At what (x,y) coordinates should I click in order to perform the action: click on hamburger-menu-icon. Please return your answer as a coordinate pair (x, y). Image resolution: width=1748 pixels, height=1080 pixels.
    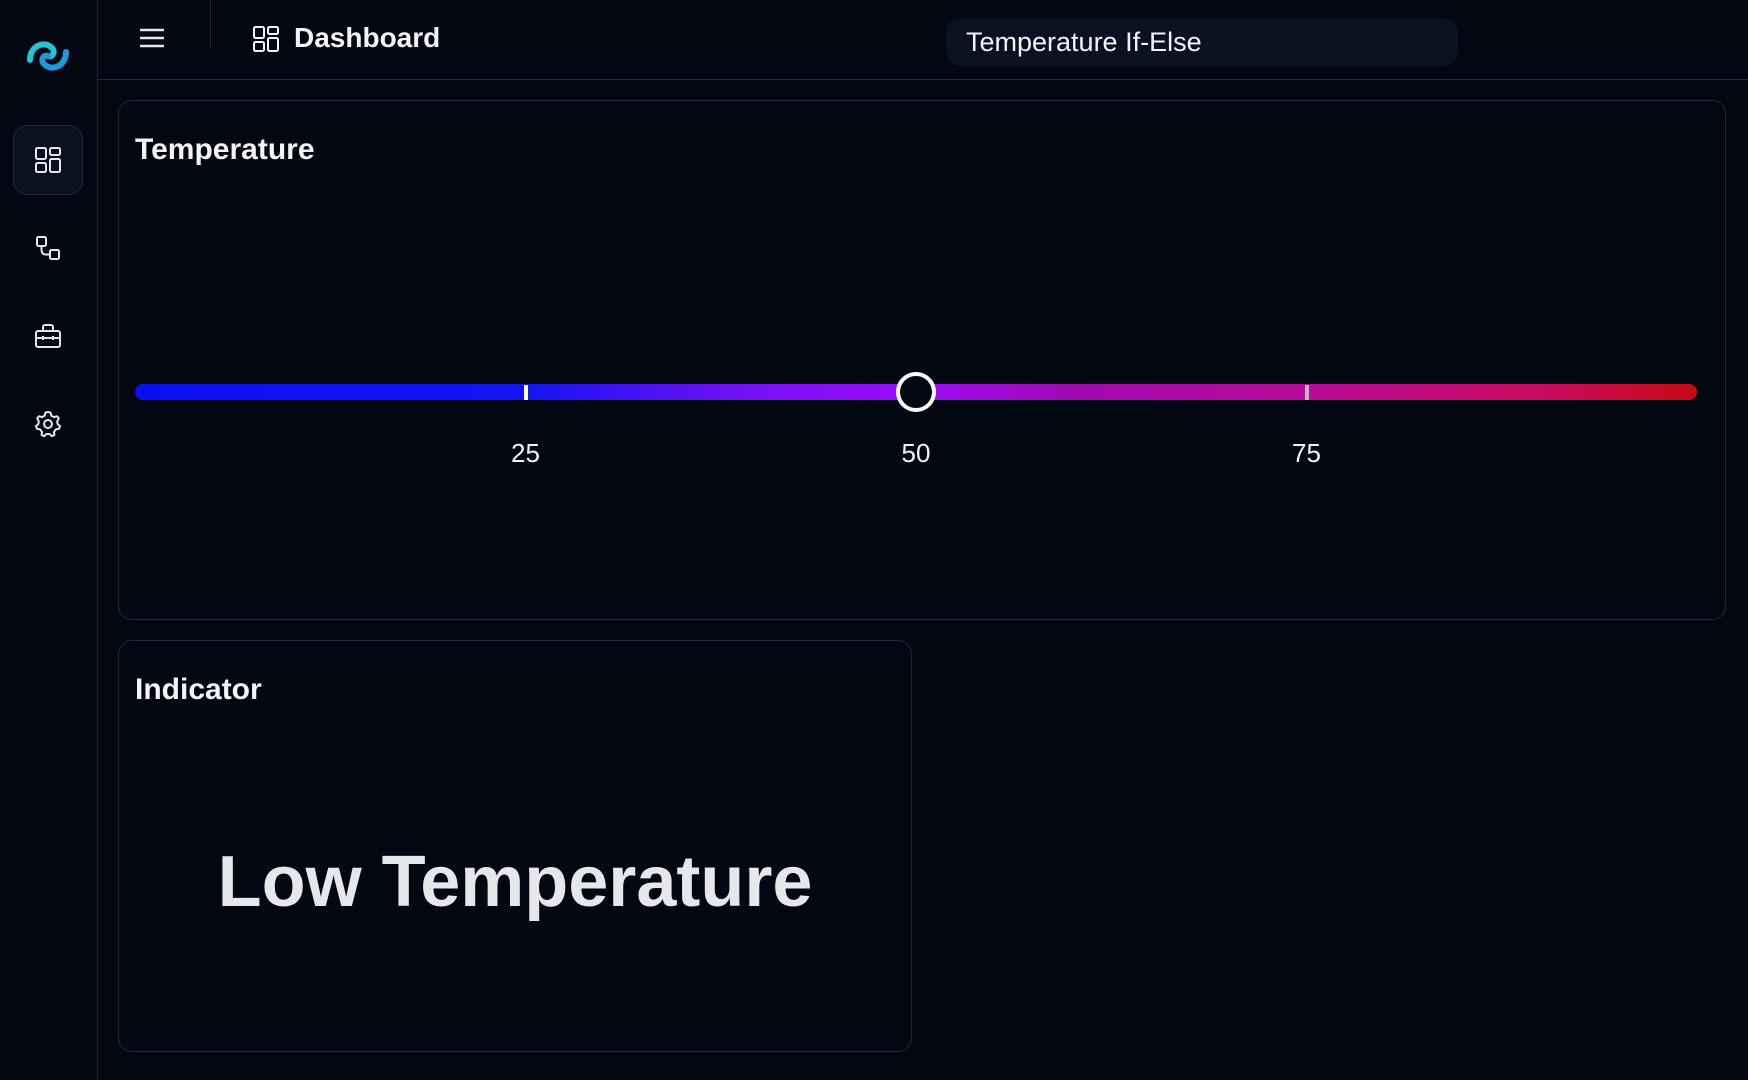
    Looking at the image, I should click on (152, 38).